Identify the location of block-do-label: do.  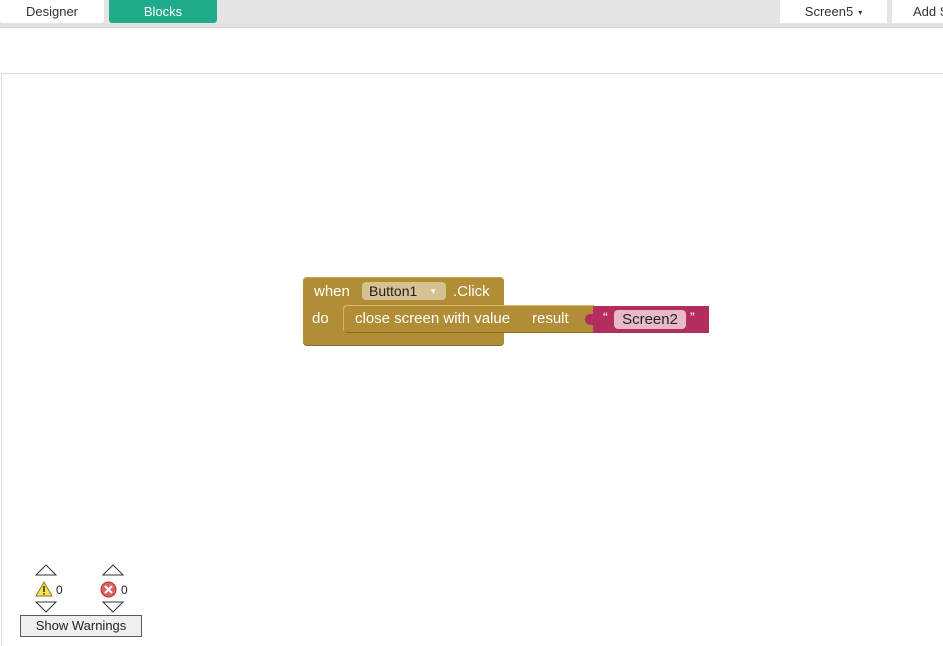
(320, 318).